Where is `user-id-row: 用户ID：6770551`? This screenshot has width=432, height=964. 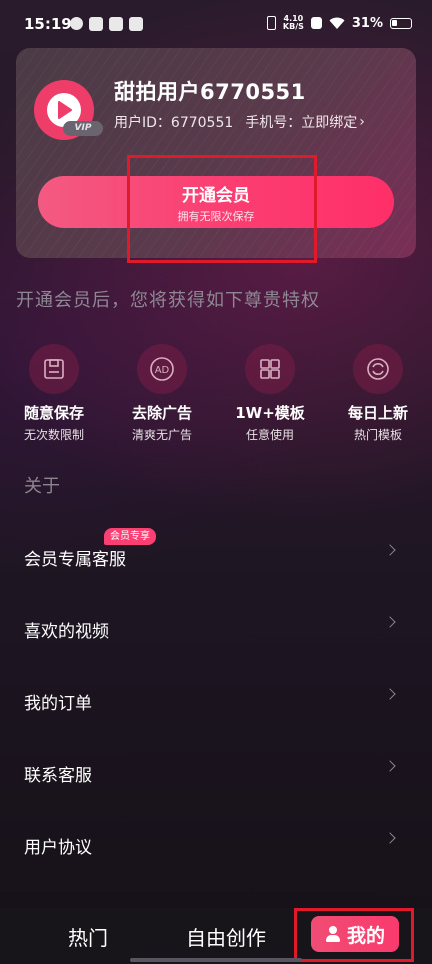 user-id-row: 用户ID：6770551 is located at coordinates (173, 122).